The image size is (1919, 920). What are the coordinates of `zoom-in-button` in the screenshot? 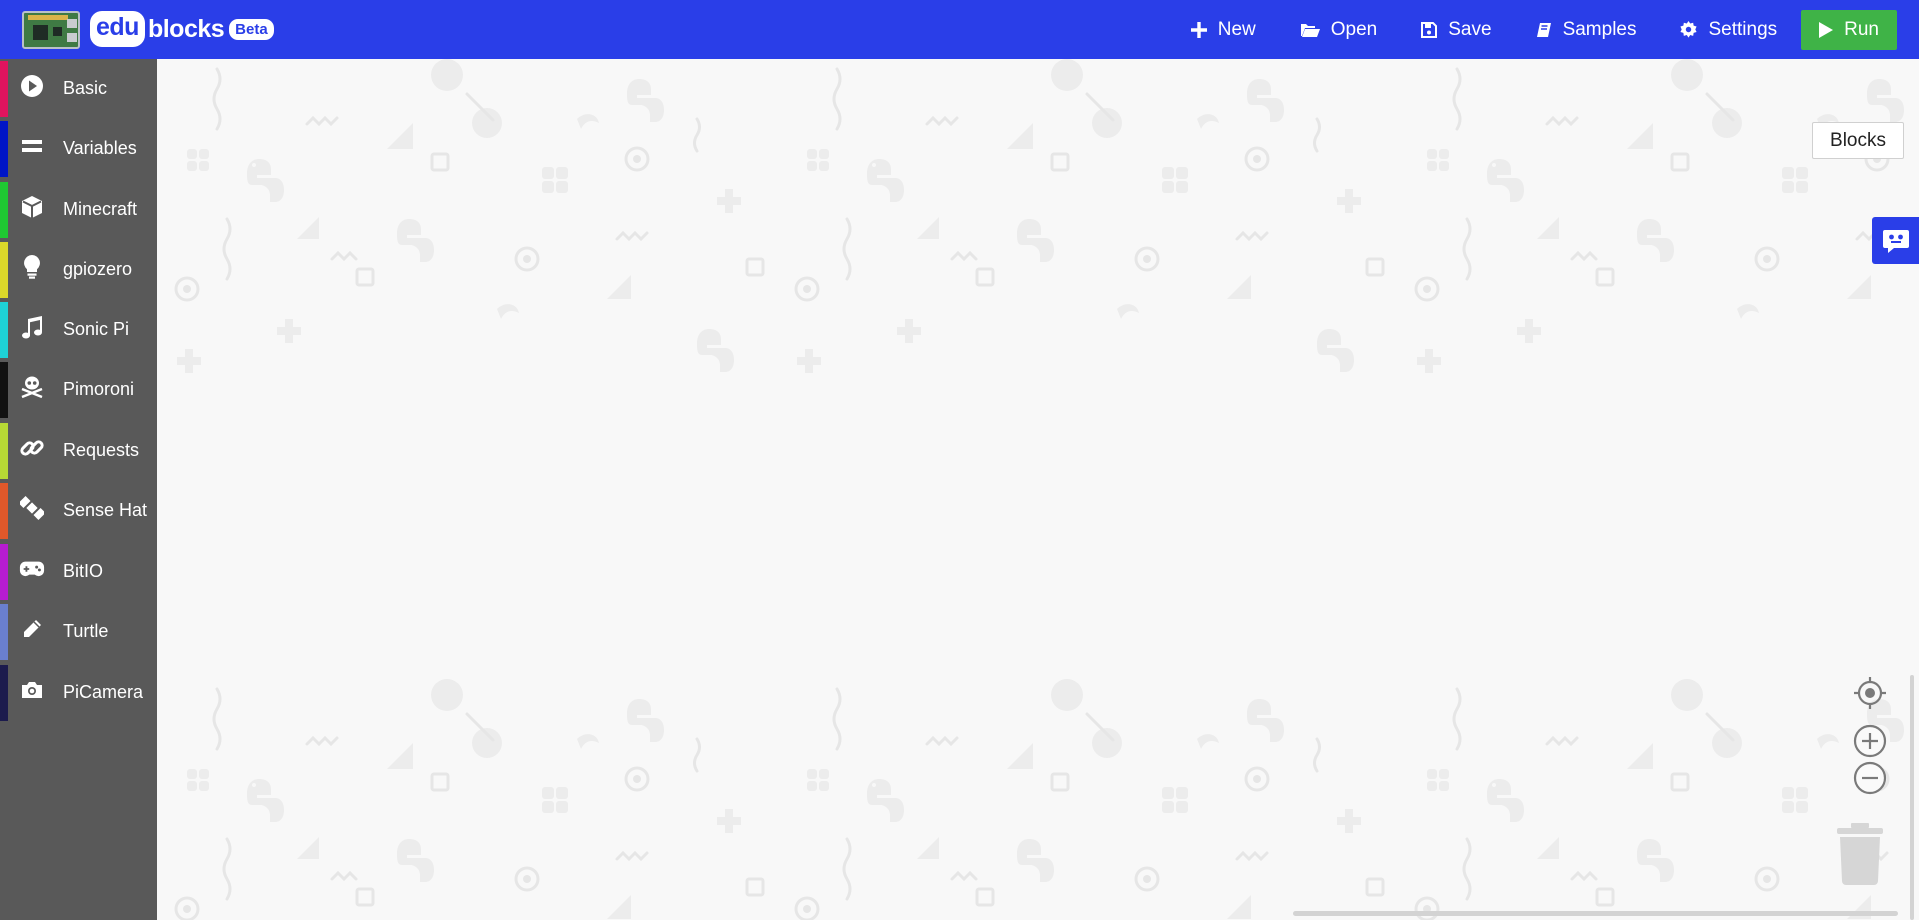 It's located at (1870, 741).